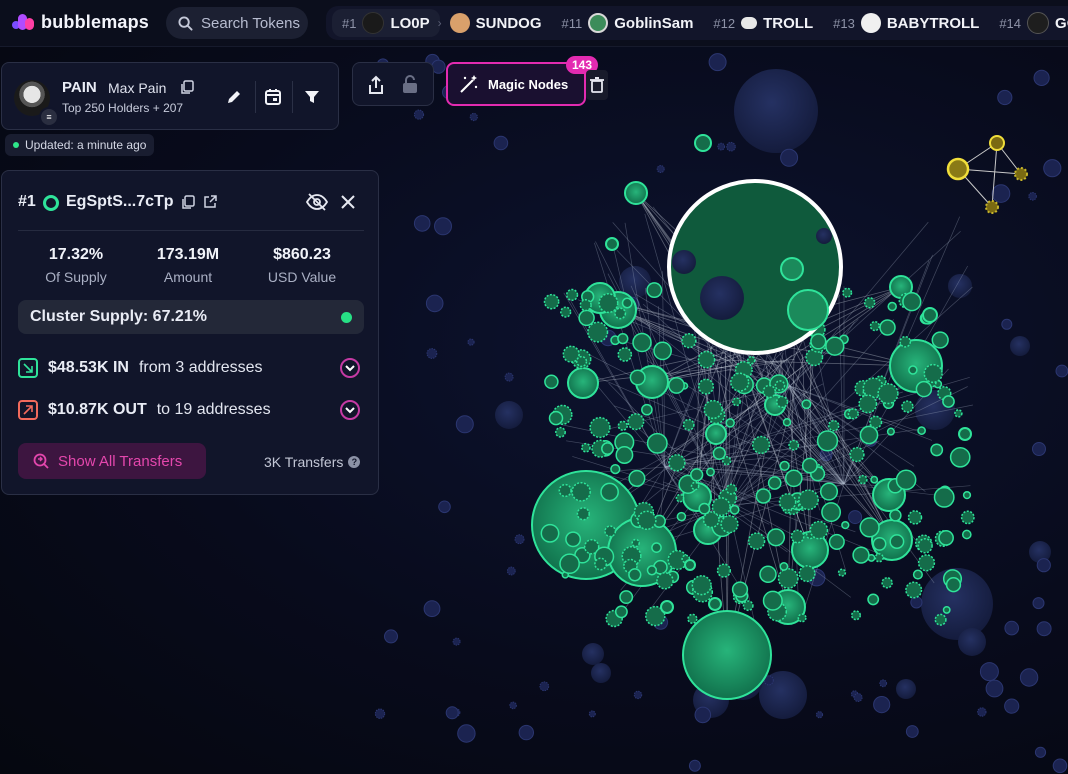  What do you see at coordinates (354, 462) in the screenshot?
I see `help-icon: ?` at bounding box center [354, 462].